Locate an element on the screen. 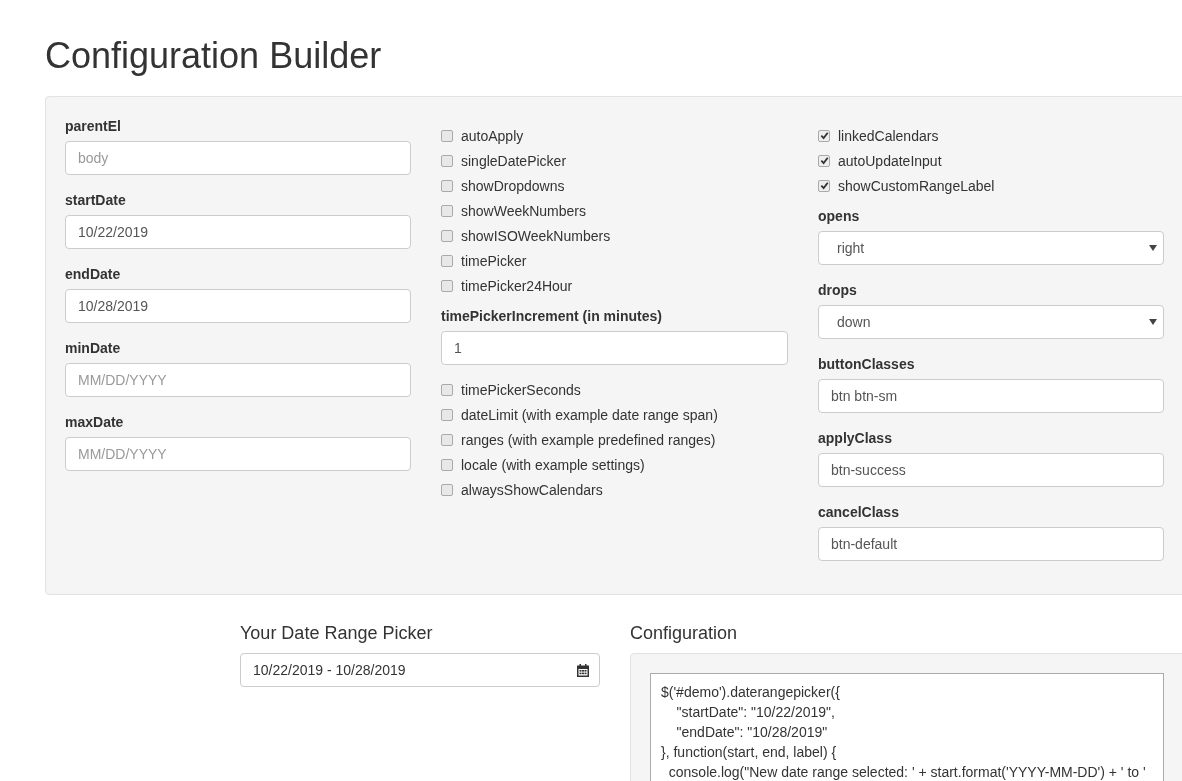  checkbox-label: alwaysShowCalendars is located at coordinates (532, 489).